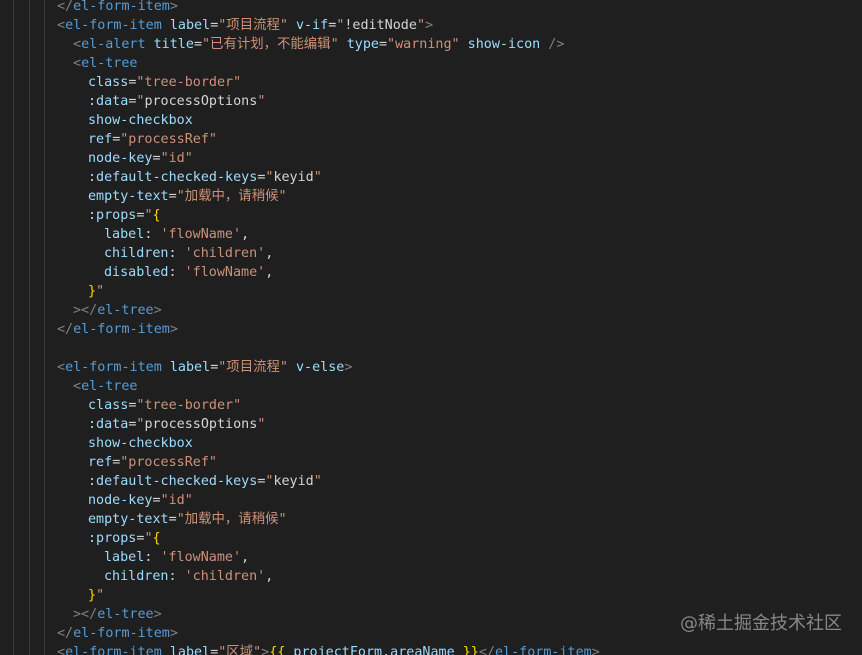  What do you see at coordinates (431, 272) in the screenshot?
I see `code-line: disabled: 'flowName',` at bounding box center [431, 272].